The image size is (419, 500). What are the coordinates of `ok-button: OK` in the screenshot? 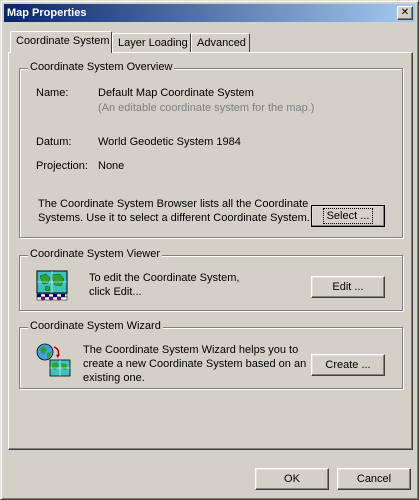 It's located at (292, 479).